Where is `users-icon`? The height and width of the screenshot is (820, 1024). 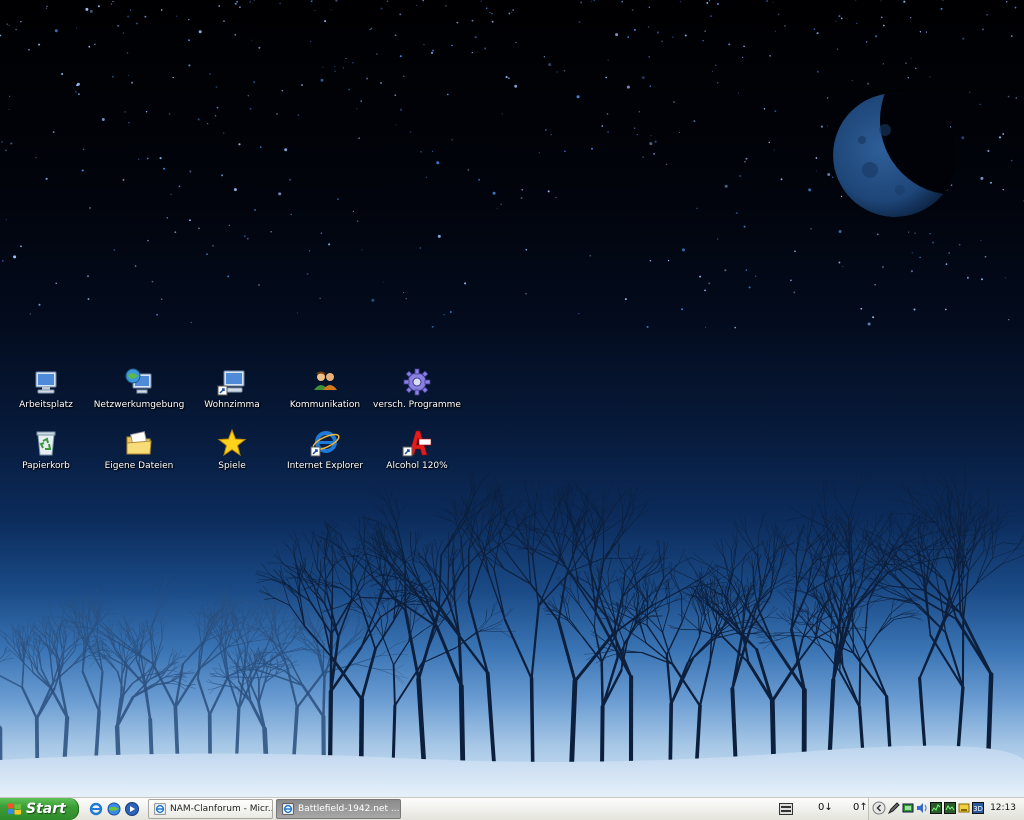
users-icon is located at coordinates (325, 380).